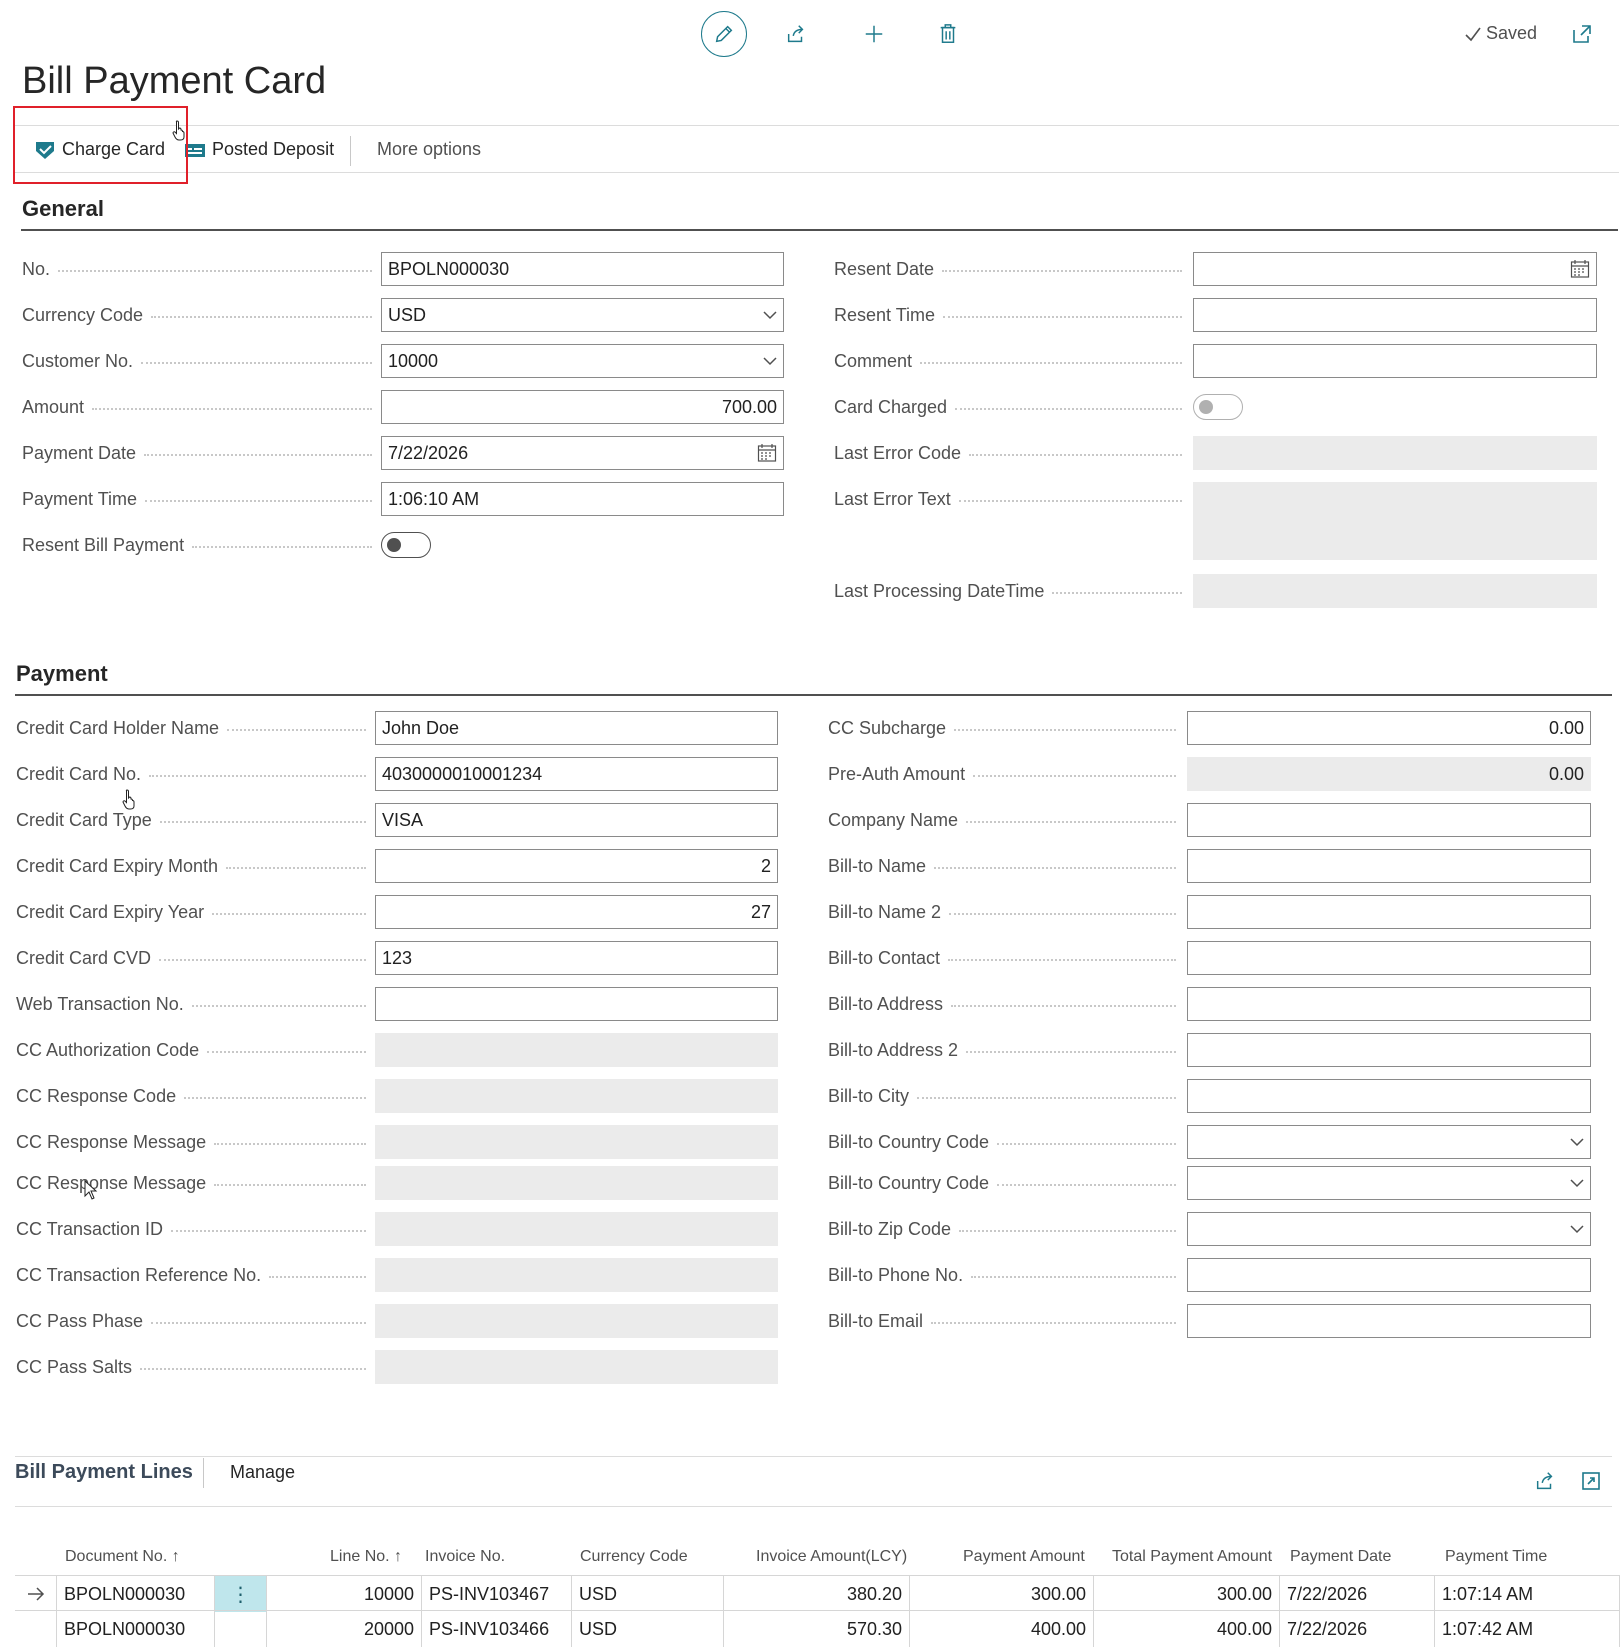 The height and width of the screenshot is (1650, 1623). I want to click on credit-card-no-field: 4030000010001234, so click(576, 774).